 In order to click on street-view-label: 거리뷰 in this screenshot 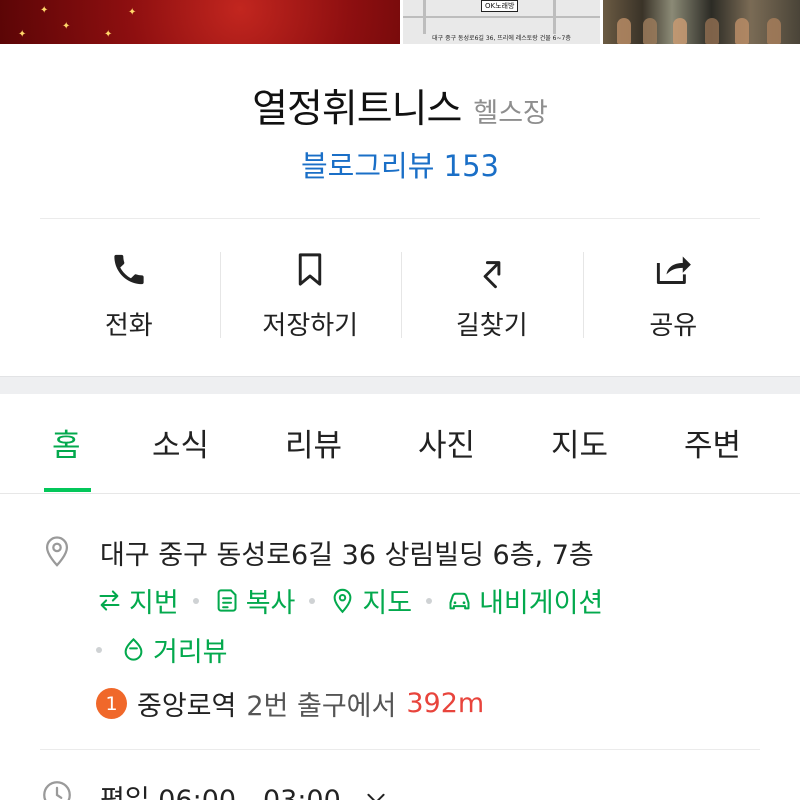, I will do `click(190, 652)`.